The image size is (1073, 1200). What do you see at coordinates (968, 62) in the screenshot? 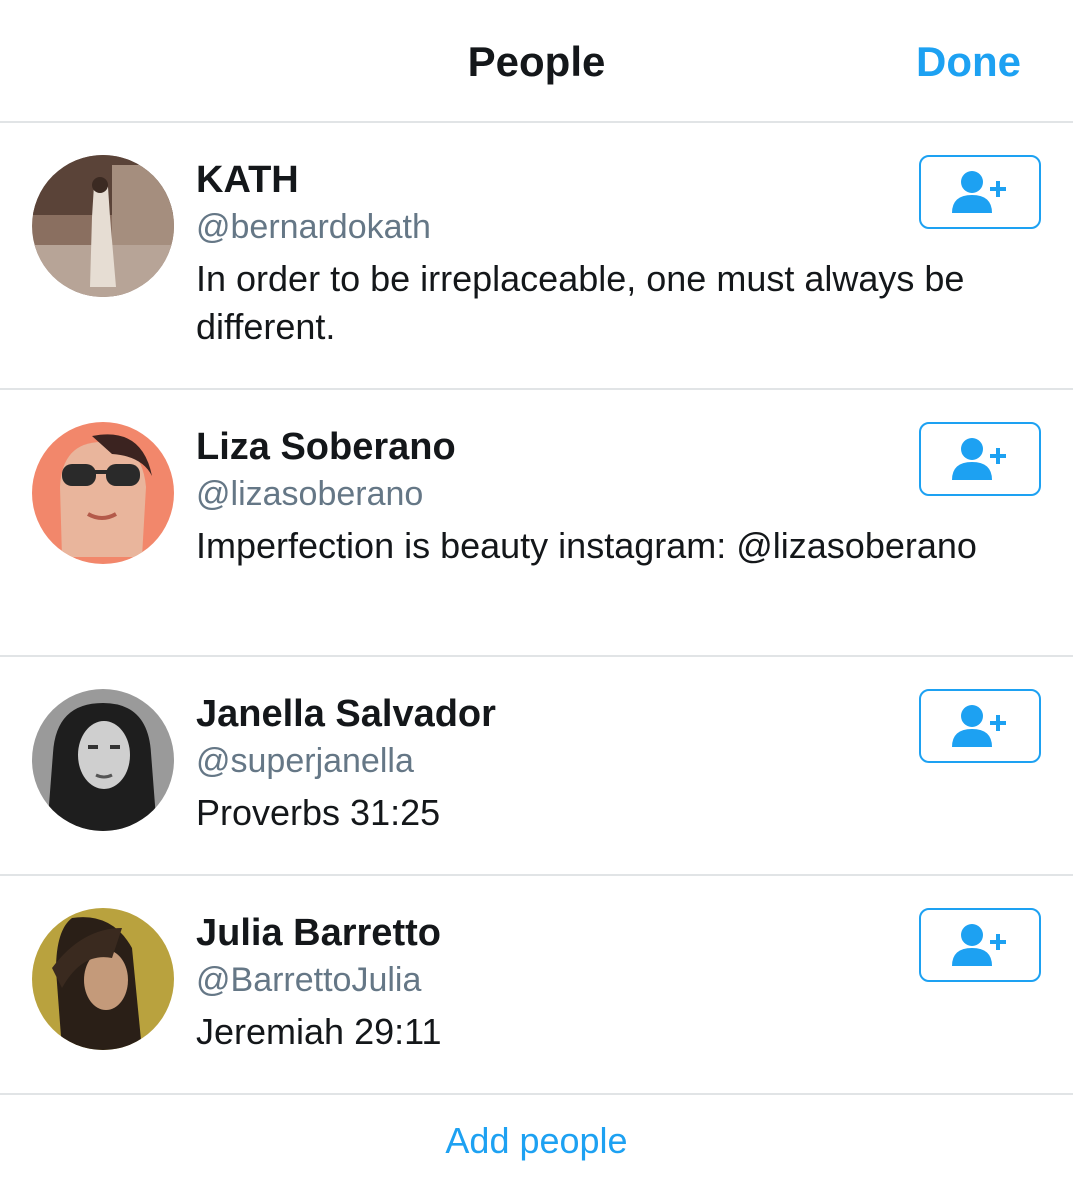
I see `done-button: Done` at bounding box center [968, 62].